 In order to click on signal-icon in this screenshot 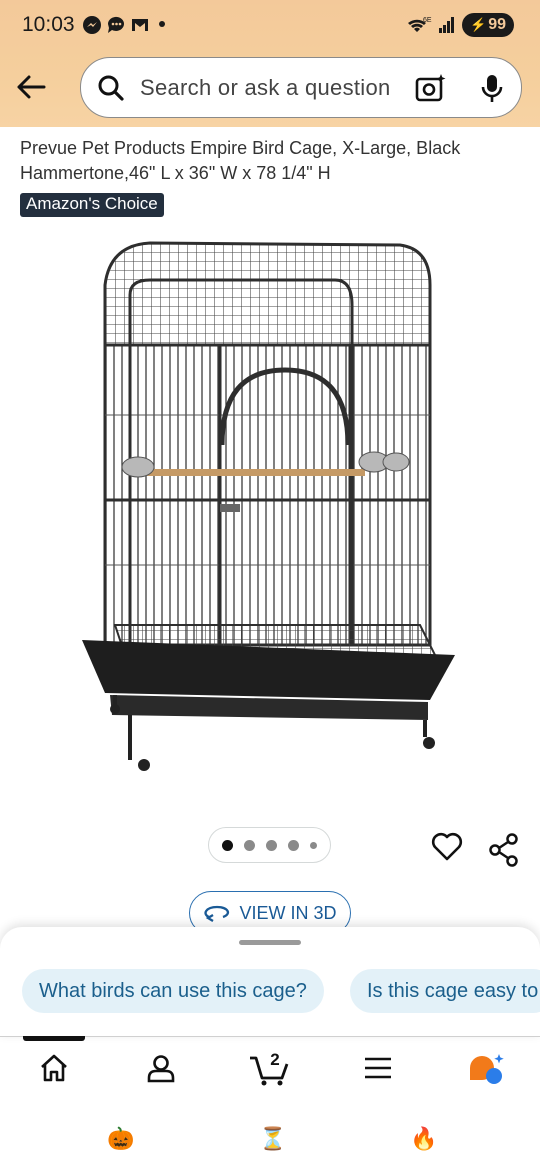, I will do `click(447, 25)`.